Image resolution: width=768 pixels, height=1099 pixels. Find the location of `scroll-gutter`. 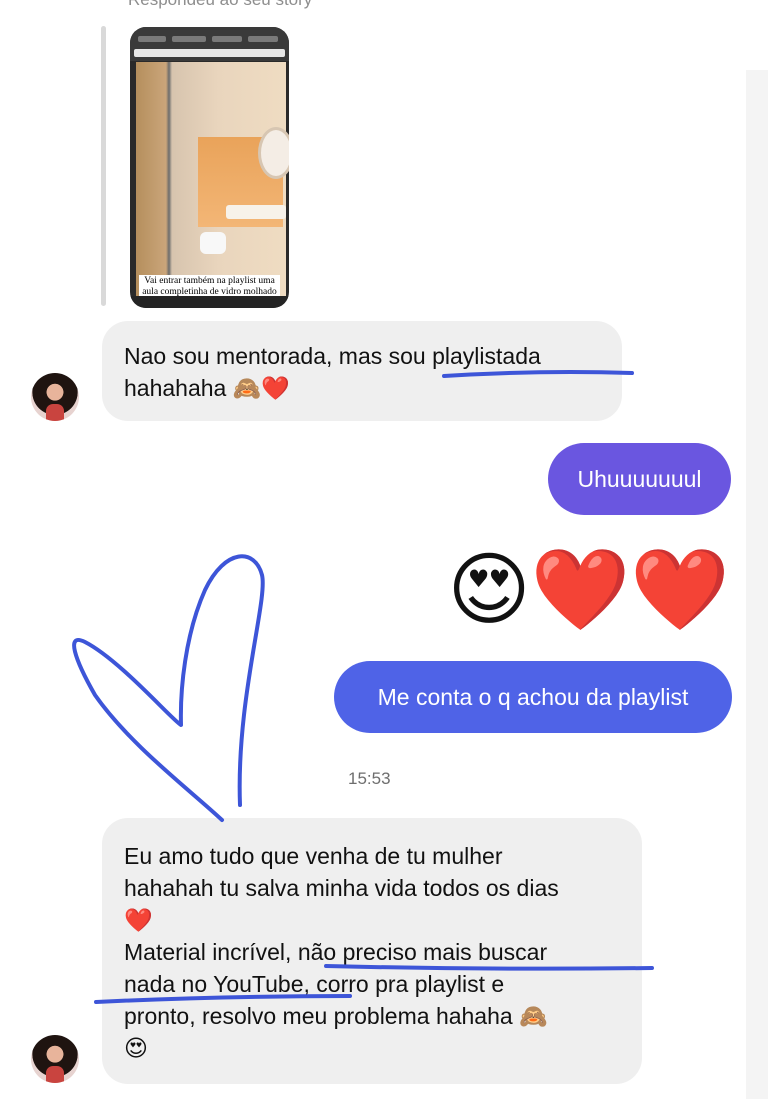

scroll-gutter is located at coordinates (757, 584).